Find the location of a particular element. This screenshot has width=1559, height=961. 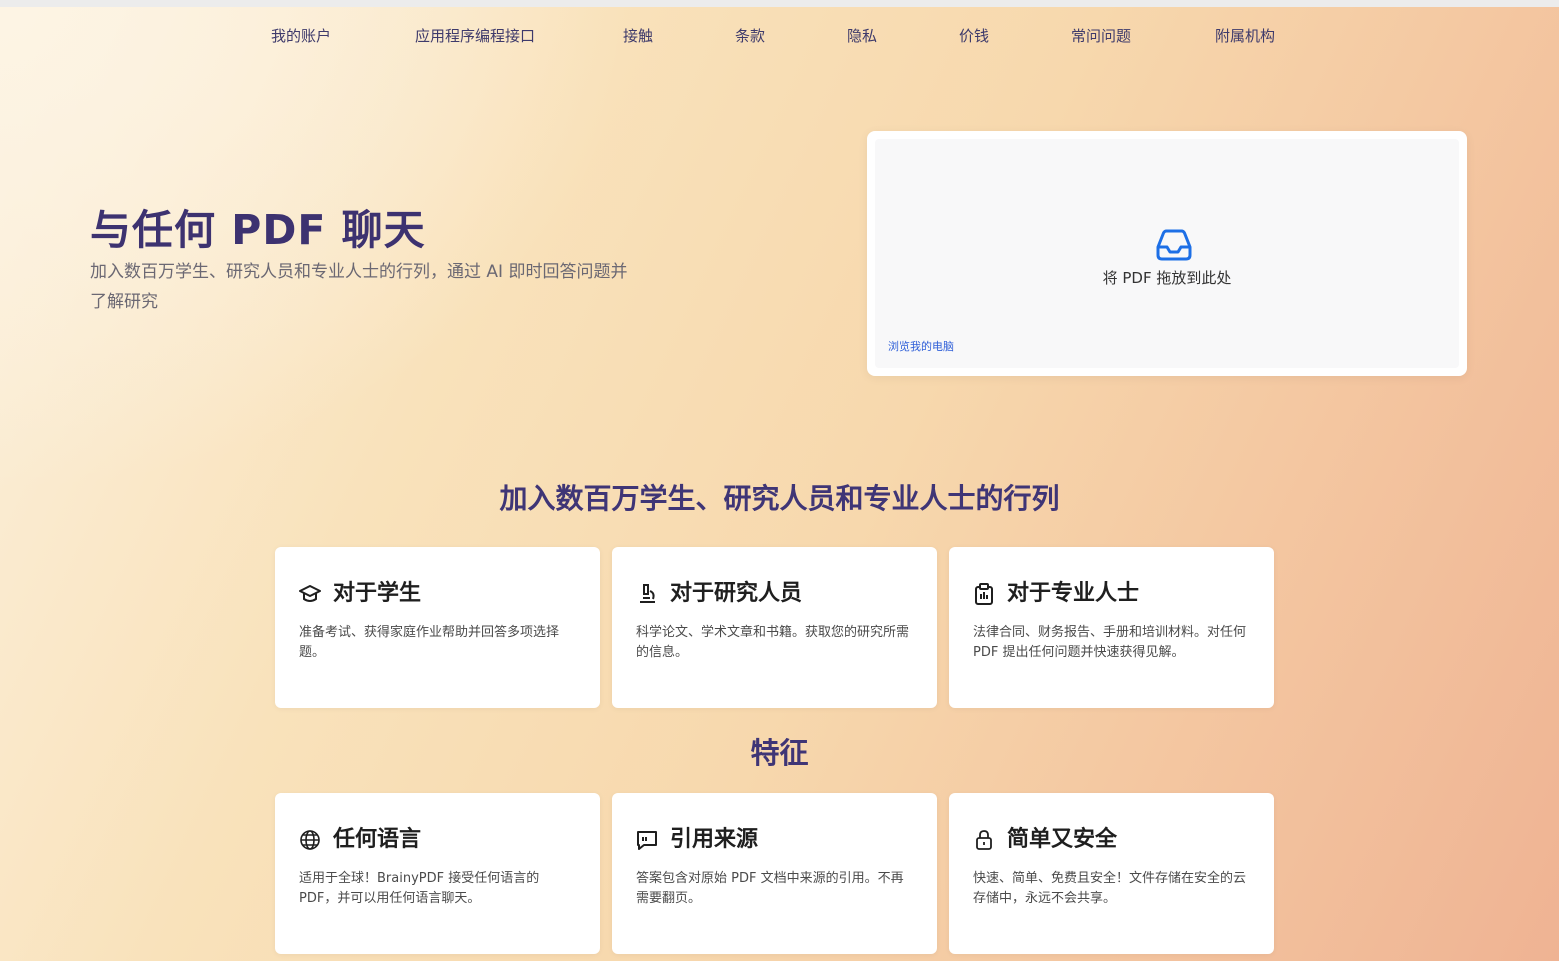

audience-card-researchers: 对于研究人员 科学论文、学术文章和书籍。获取您的研究所需的信息。 is located at coordinates (774, 627).